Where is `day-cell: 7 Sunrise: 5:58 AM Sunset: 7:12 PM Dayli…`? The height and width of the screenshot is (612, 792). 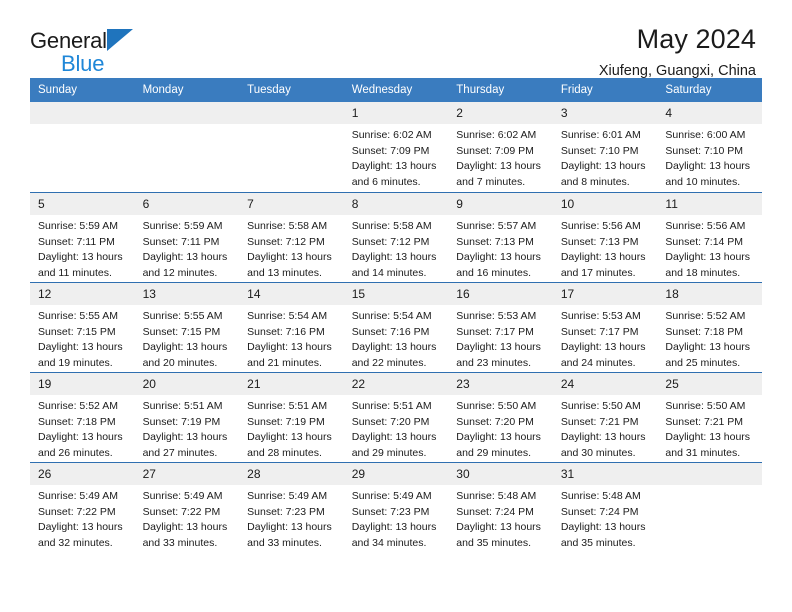 day-cell: 7 Sunrise: 5:58 AM Sunset: 7:12 PM Dayli… is located at coordinates (291, 237).